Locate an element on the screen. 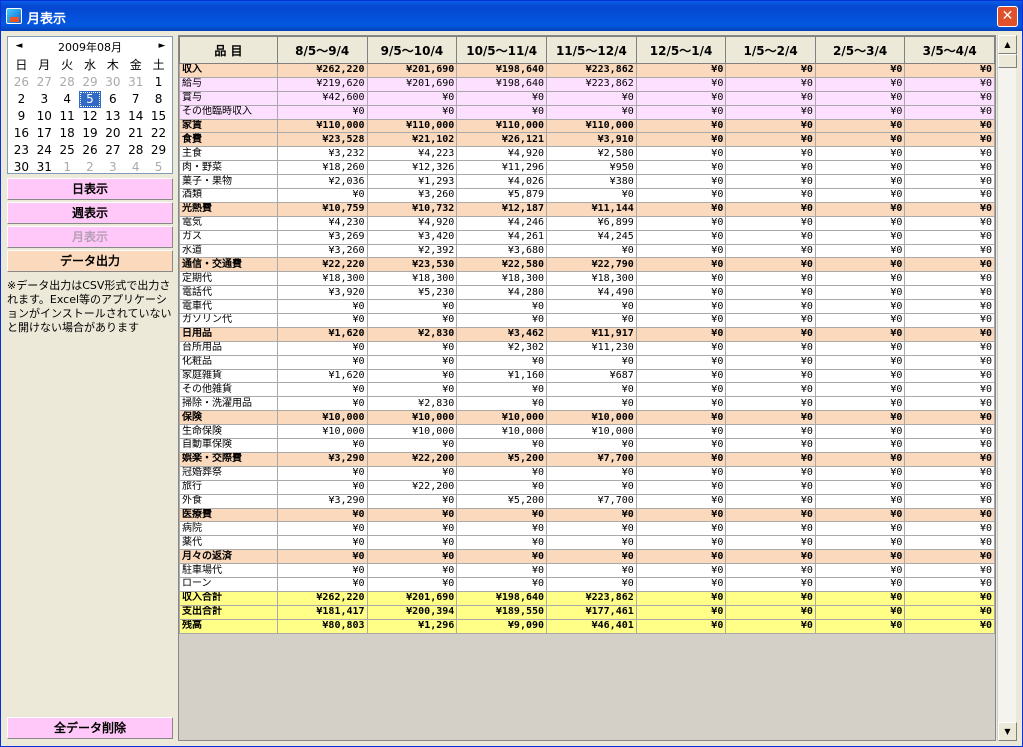  amount-cell: ¥3,260 is located at coordinates (412, 195).